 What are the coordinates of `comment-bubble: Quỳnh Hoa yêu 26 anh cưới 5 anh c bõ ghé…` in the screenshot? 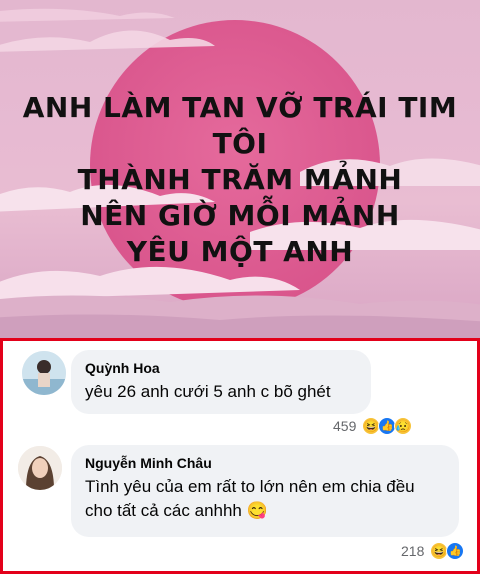 It's located at (221, 382).